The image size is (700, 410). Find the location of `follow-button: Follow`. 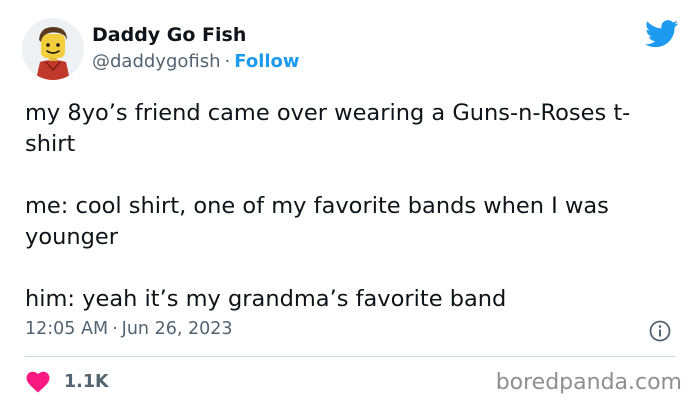

follow-button: Follow is located at coordinates (266, 61).